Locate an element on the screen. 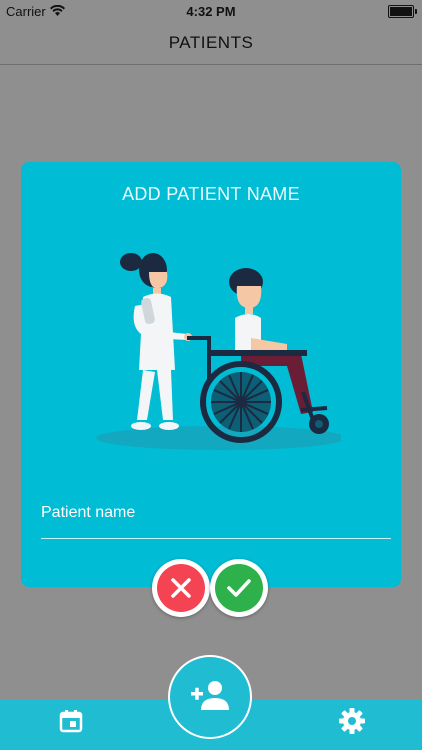 Image resolution: width=422 pixels, height=750 pixels. cancel-button is located at coordinates (181, 588).